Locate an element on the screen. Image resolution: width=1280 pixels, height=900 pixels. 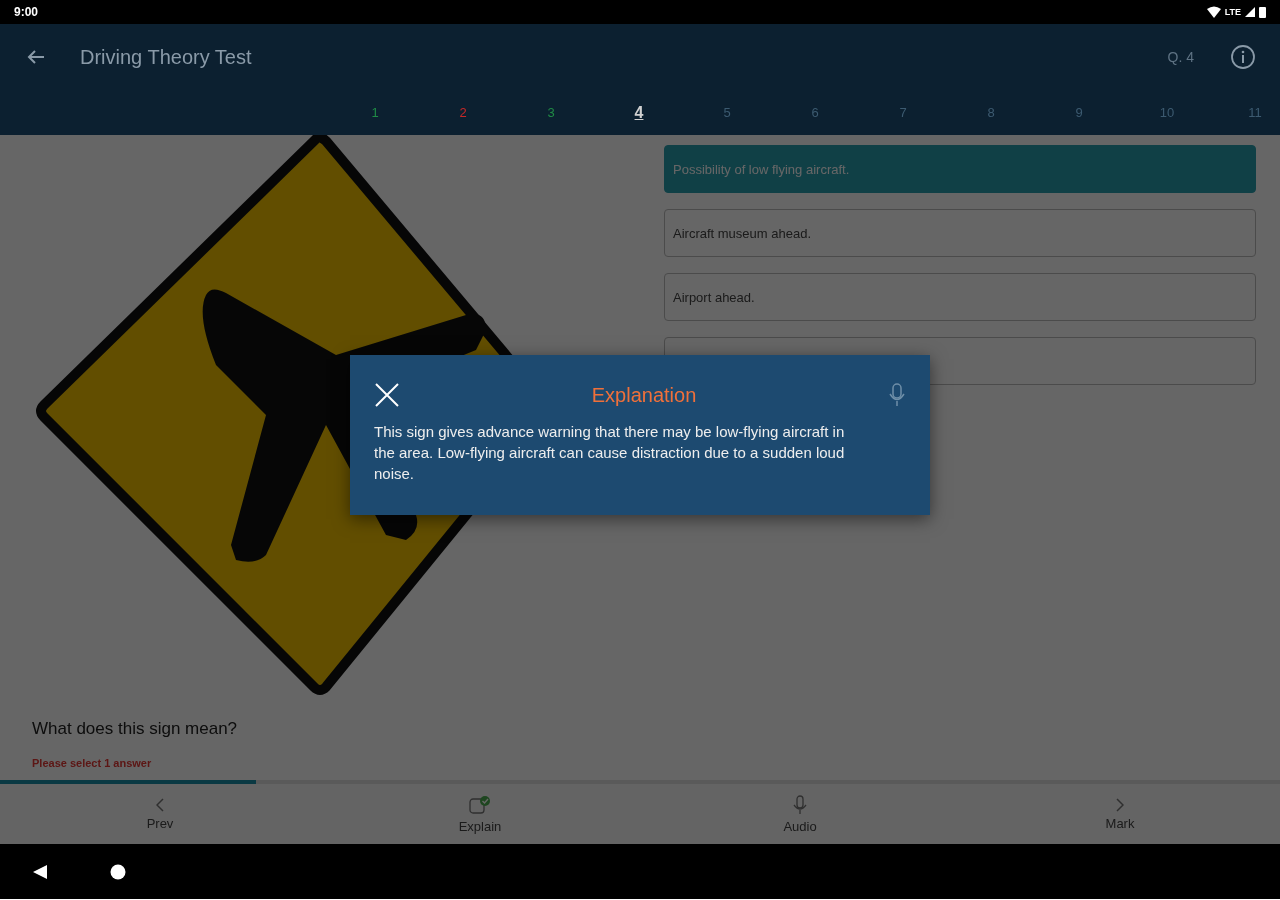
wifi-icon is located at coordinates (1213, 12).